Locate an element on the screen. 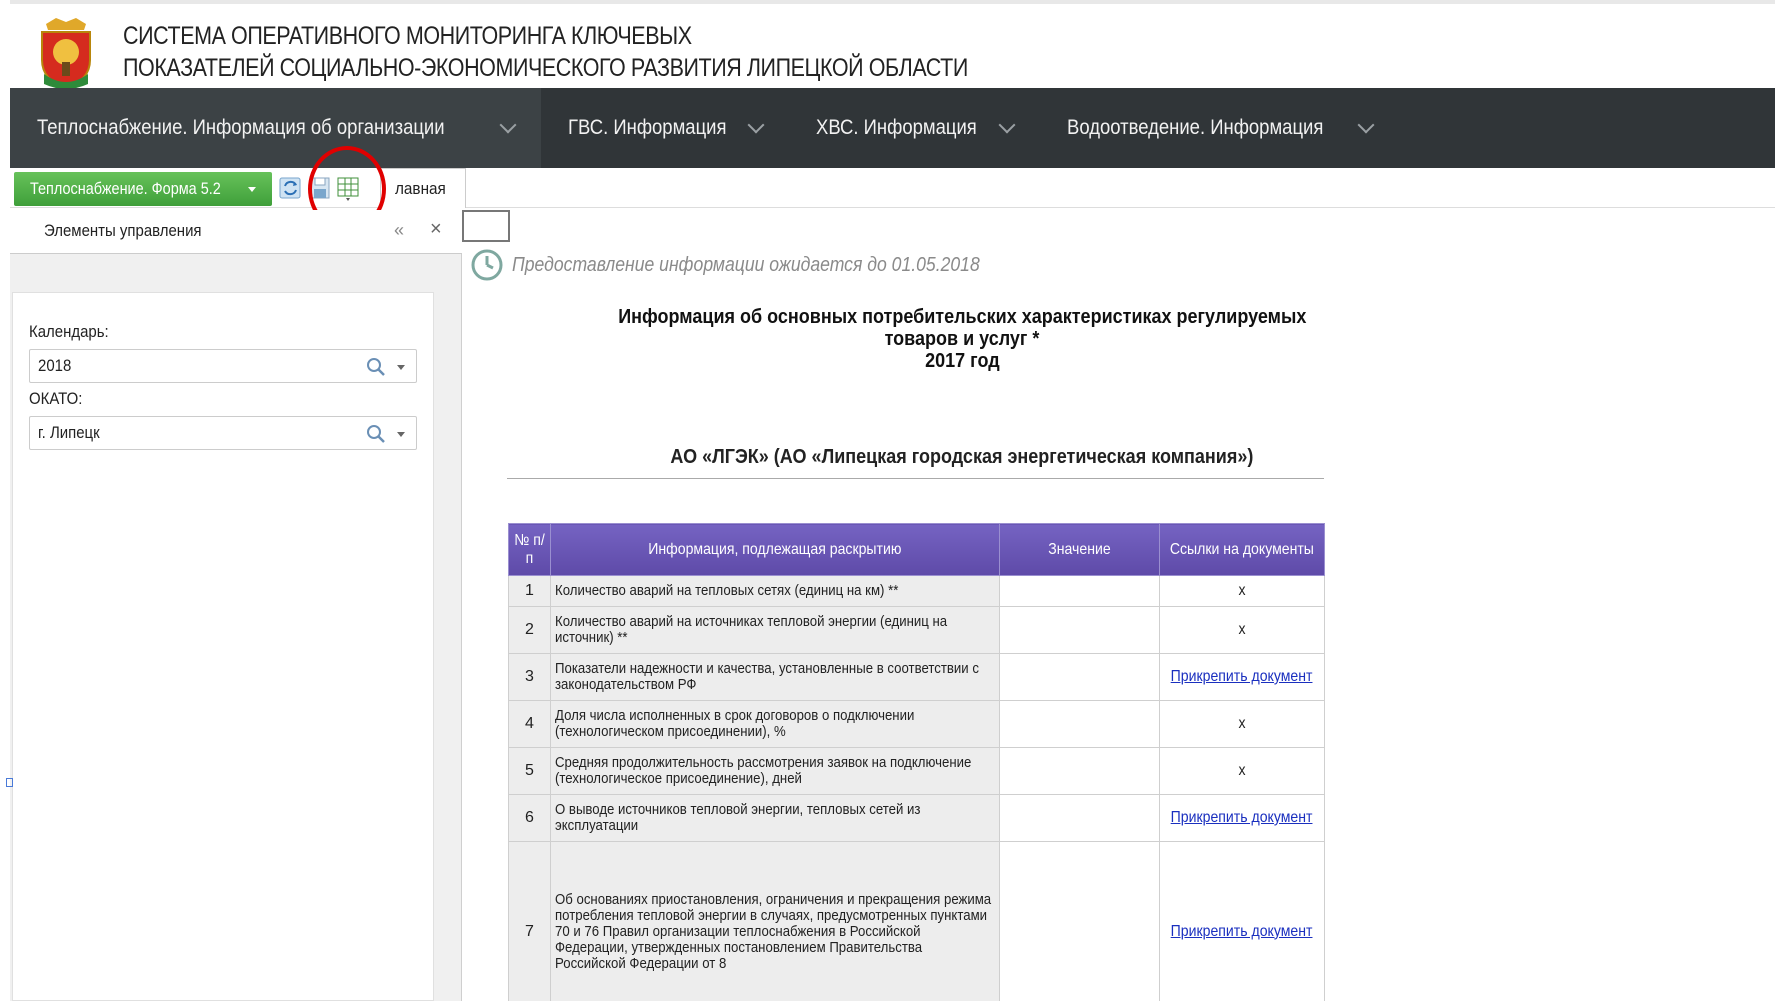  nav-item-label: ГВС. Информация is located at coordinates (647, 127).